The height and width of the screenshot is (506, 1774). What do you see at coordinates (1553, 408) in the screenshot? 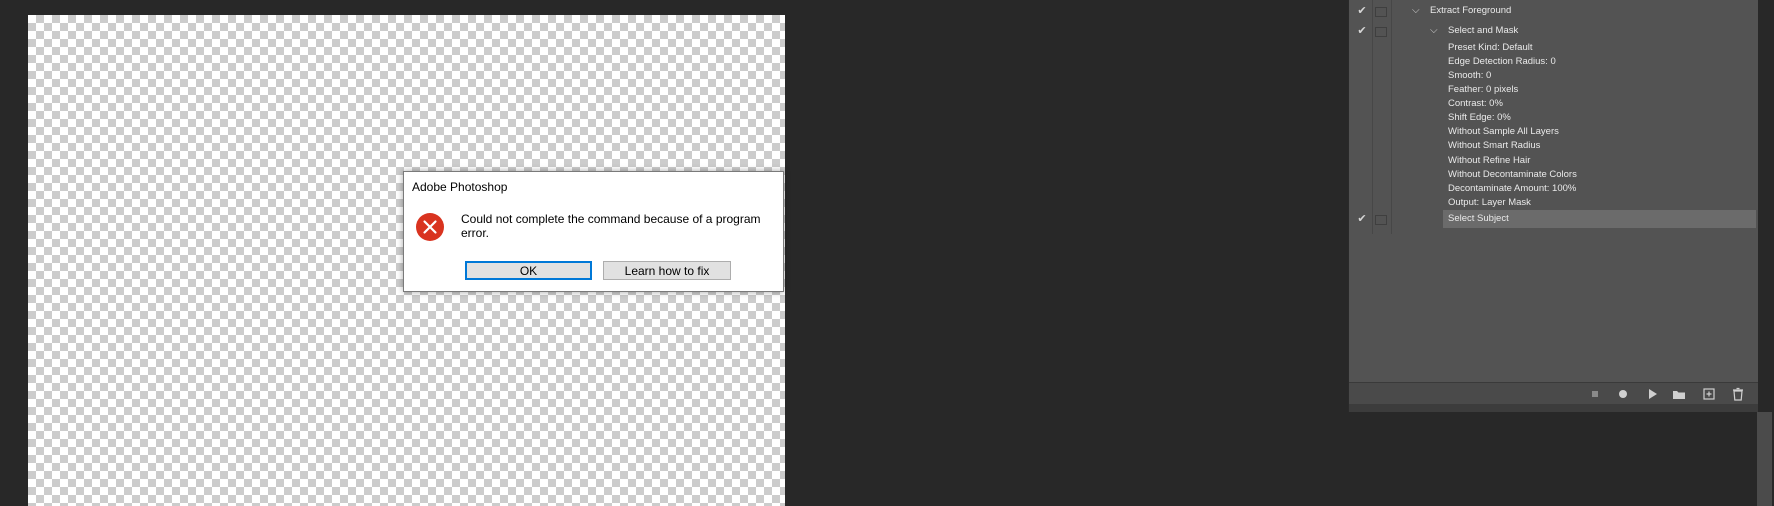
I see `panel-resize-bar` at bounding box center [1553, 408].